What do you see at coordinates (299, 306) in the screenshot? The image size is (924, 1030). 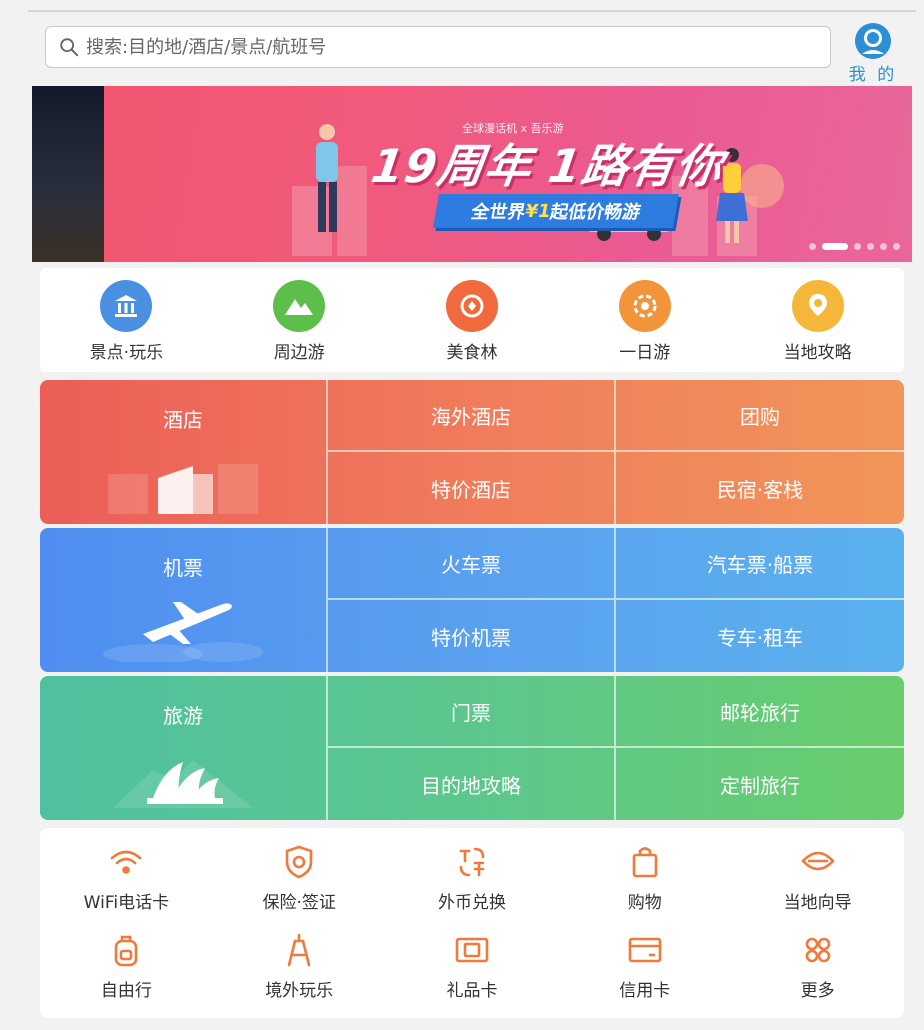 I see `mountain-icon` at bounding box center [299, 306].